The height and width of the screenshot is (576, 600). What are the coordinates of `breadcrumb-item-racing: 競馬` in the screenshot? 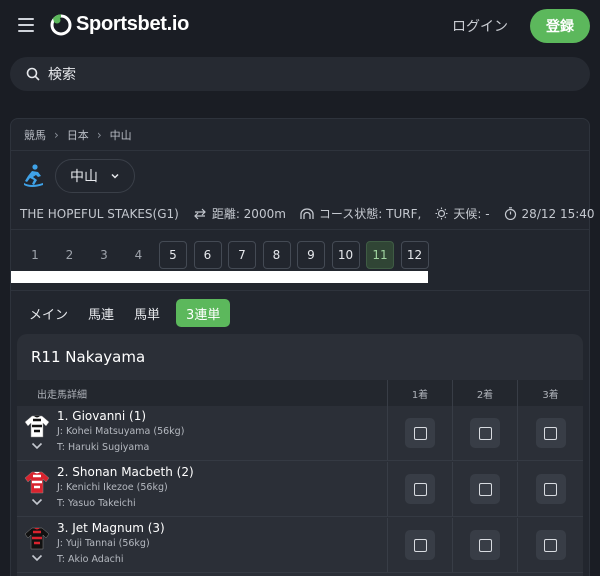 It's located at (35, 135).